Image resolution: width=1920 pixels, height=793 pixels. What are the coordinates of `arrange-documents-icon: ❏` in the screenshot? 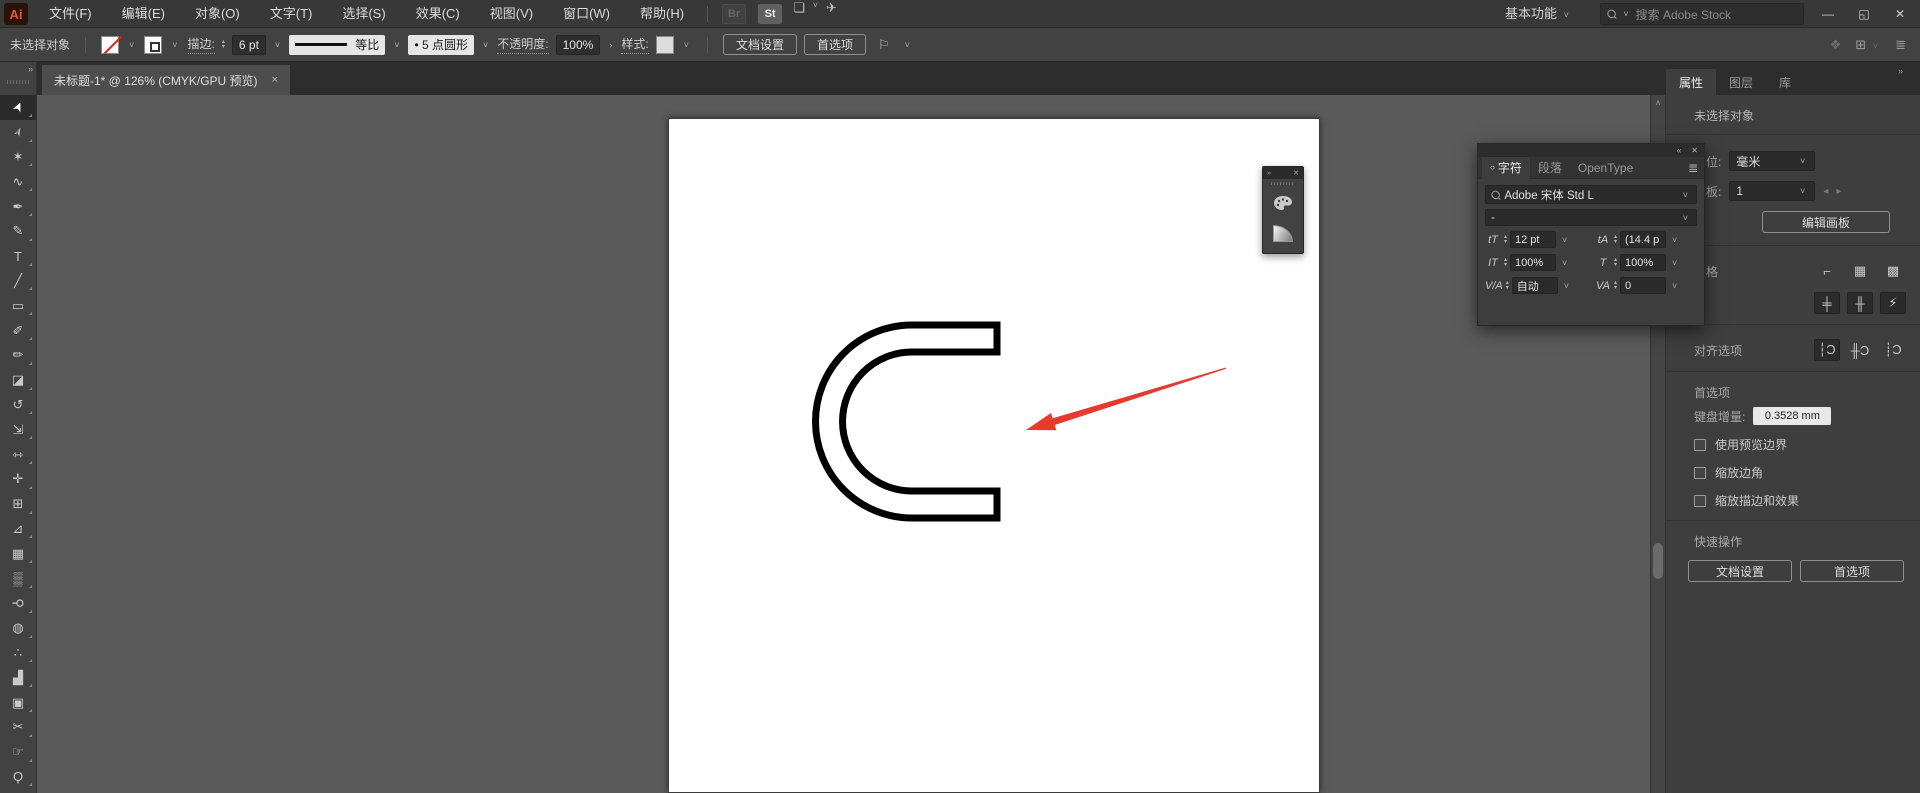 It's located at (799, 14).